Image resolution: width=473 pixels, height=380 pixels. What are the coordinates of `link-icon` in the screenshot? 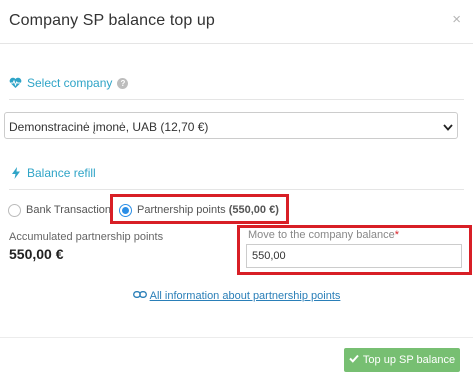 It's located at (139, 296).